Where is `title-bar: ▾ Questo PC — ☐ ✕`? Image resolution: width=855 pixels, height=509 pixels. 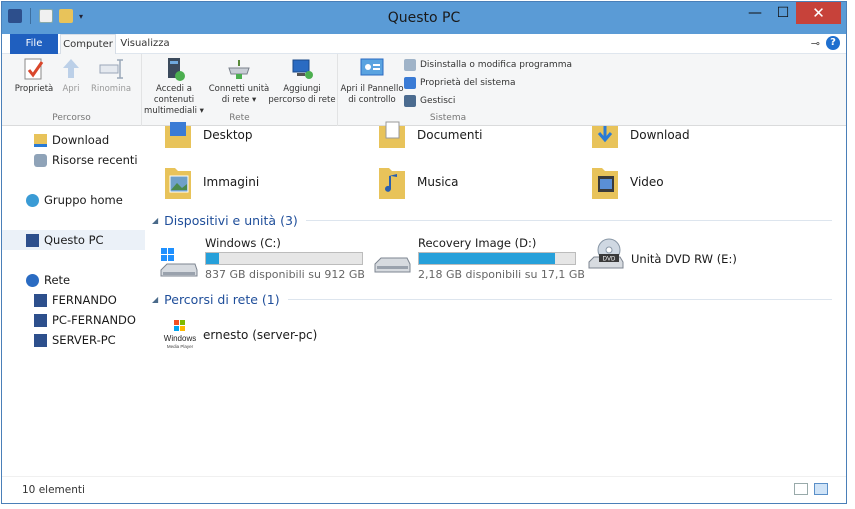
title-bar: ▾ Questo PC — ☐ ✕ is located at coordinates (424, 18).